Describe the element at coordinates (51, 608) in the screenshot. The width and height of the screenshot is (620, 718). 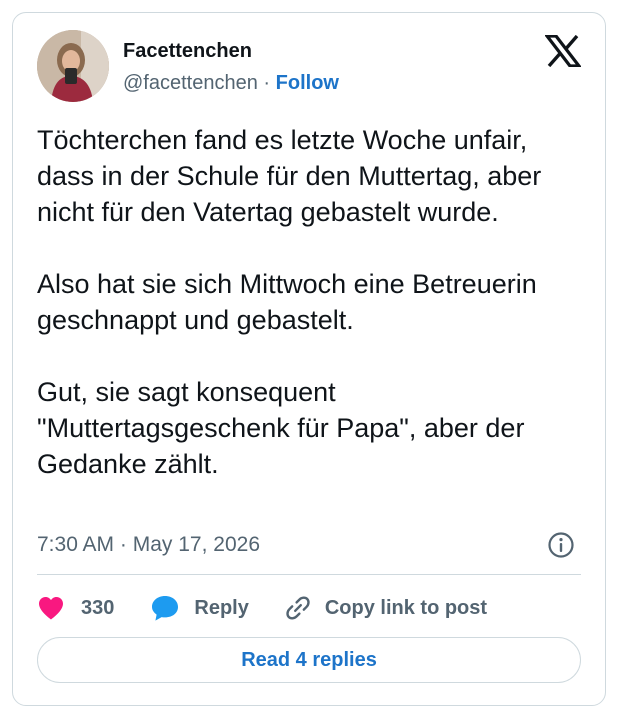
I see `heart-icon` at that location.